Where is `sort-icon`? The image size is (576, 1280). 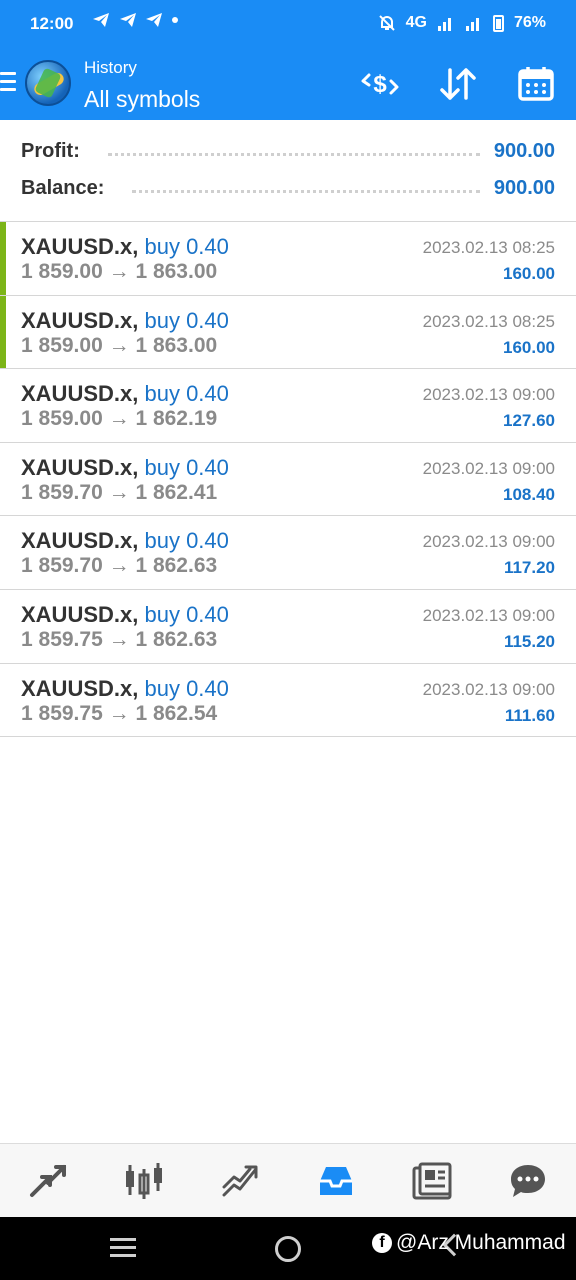 sort-icon is located at coordinates (458, 84).